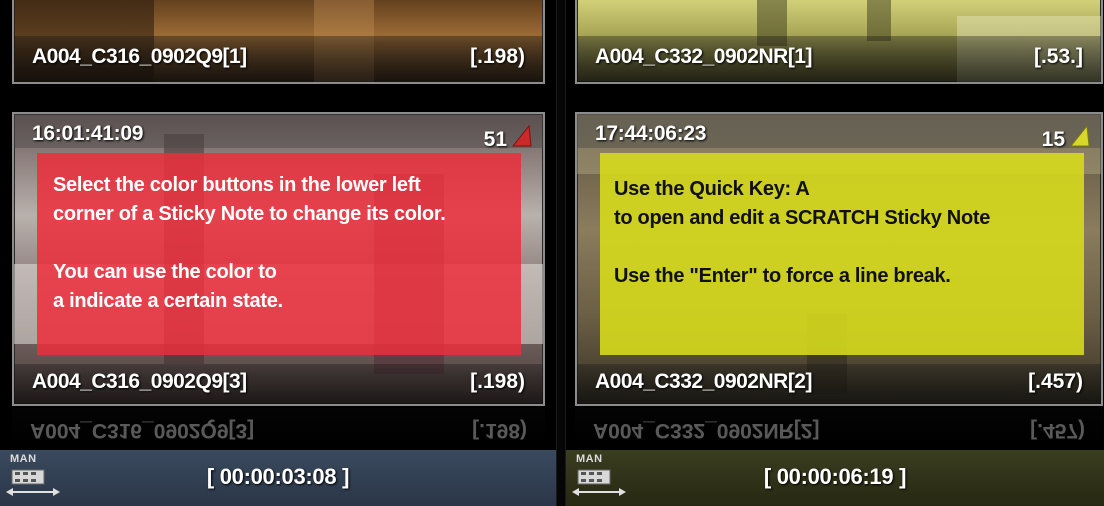 This screenshot has width=1104, height=506. I want to click on clip-fraction: [.53.], so click(1058, 56).